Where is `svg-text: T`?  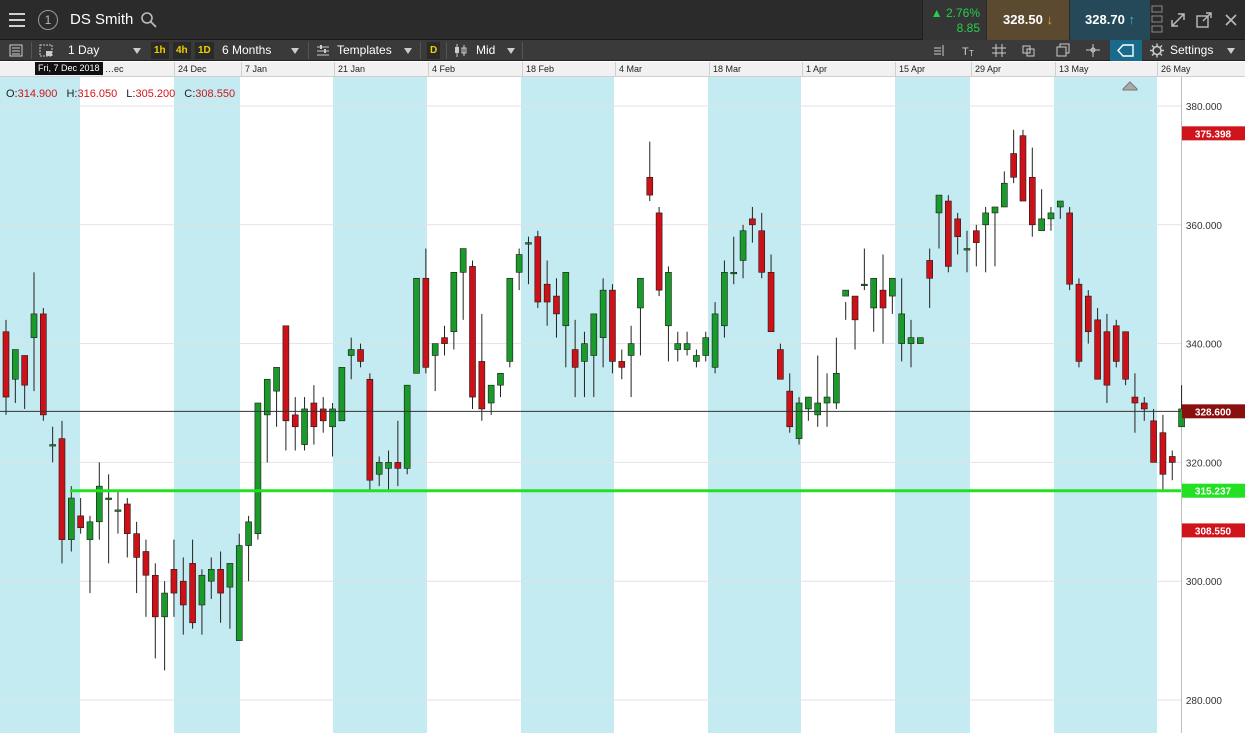
svg-text: T is located at coordinates (971, 53).